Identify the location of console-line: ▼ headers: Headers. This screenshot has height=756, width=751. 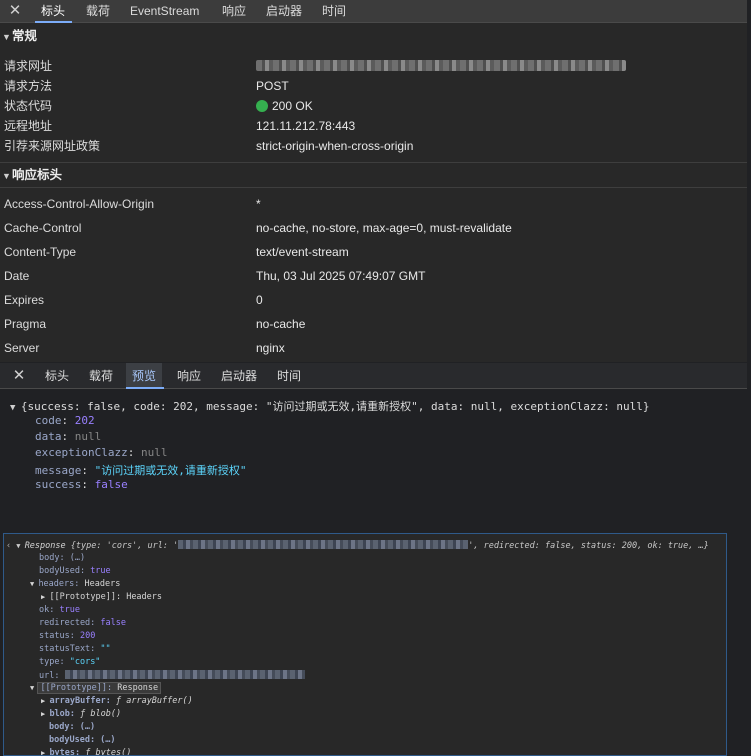
(75, 584).